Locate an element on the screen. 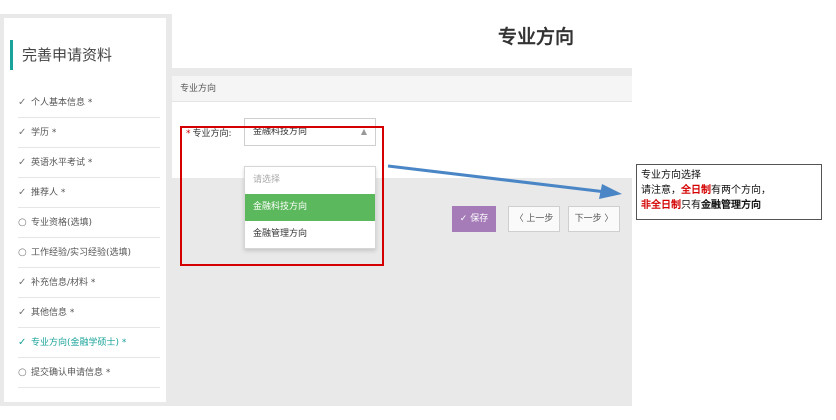 The height and width of the screenshot is (420, 836). sidebar-item-education: ✓ 学历 * is located at coordinates (89, 133).